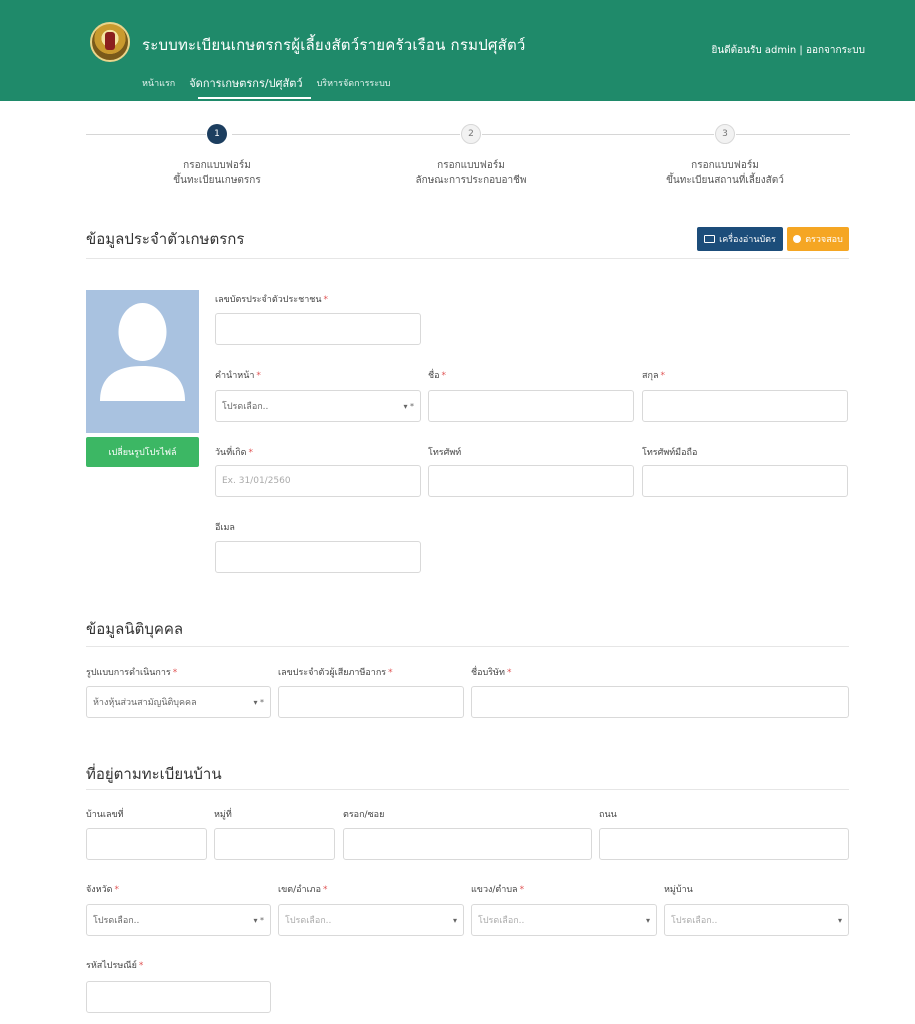 This screenshot has height=1024, width=915. Describe the element at coordinates (756, 920) in the screenshot. I see `village-select: โปรดเลือก.. ▾` at that location.